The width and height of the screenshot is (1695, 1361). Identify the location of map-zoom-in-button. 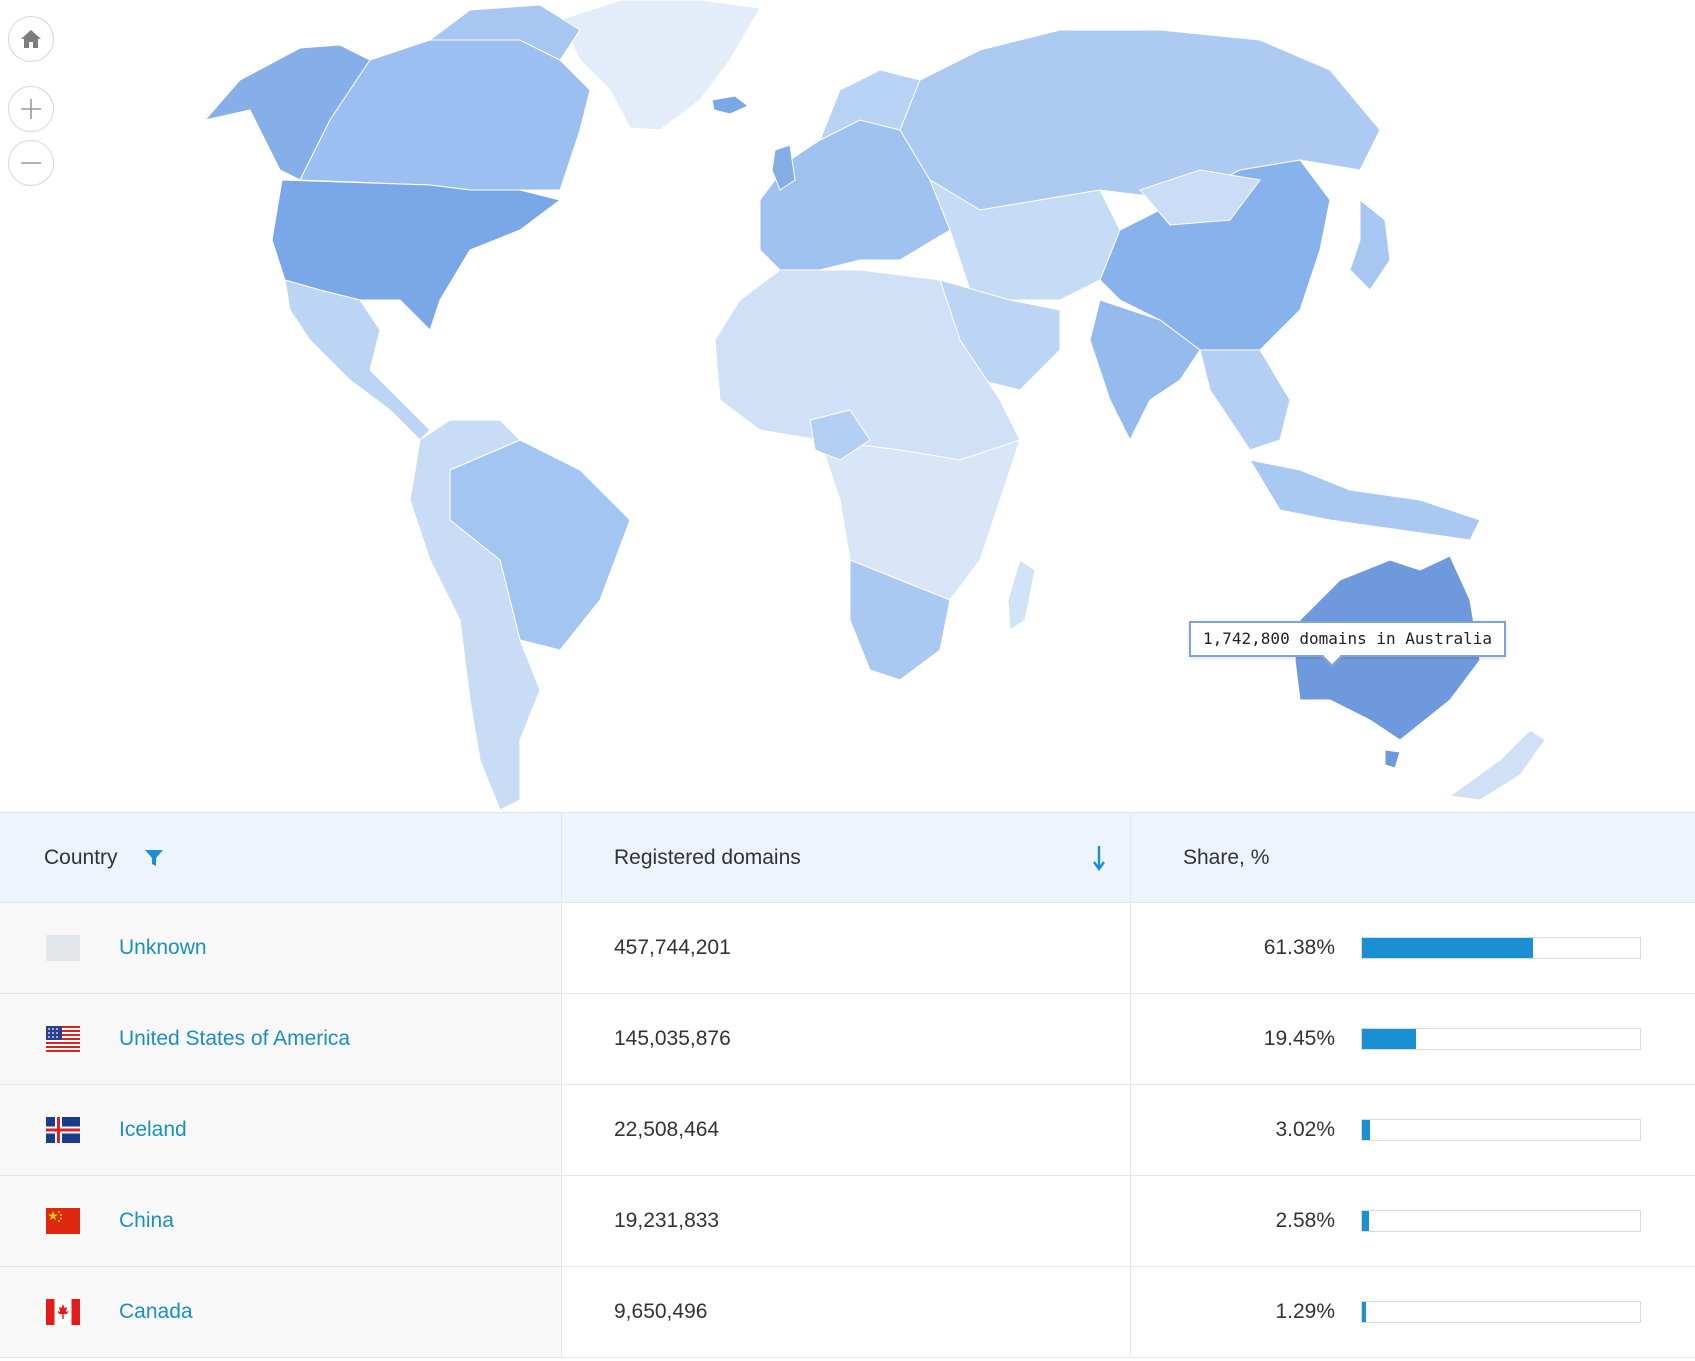
(31, 109).